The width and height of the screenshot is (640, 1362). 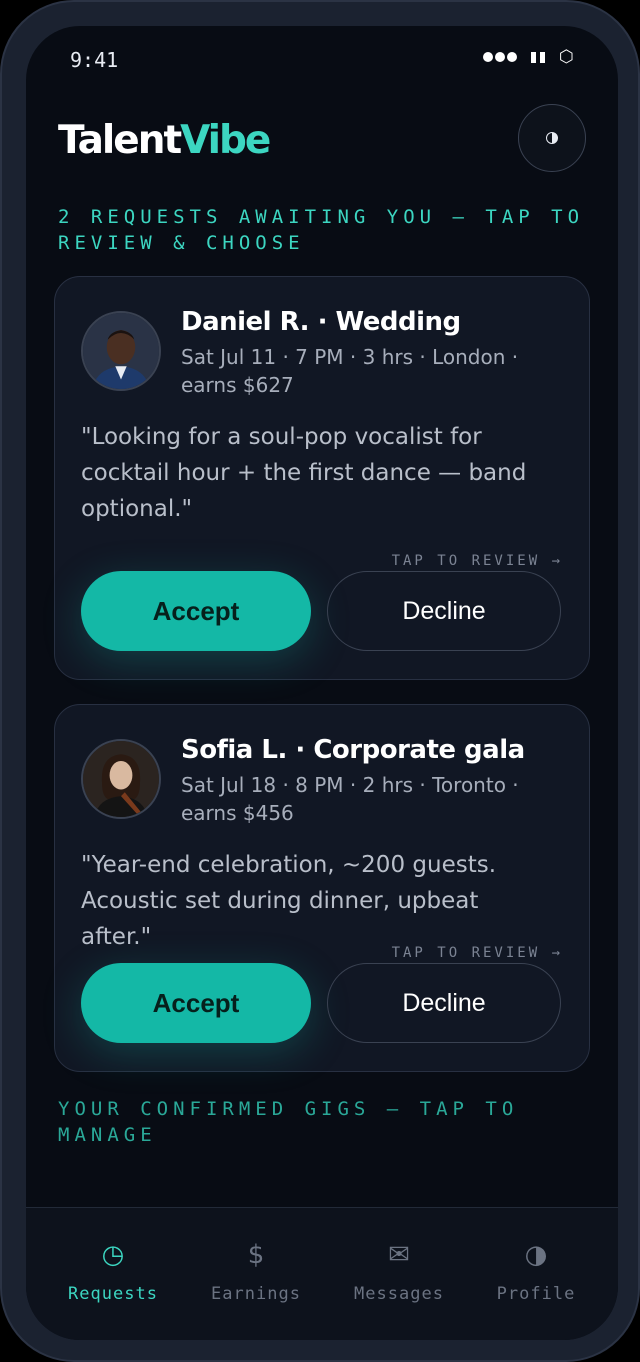 What do you see at coordinates (528, 57) in the screenshot?
I see `status-icons: ⬡` at bounding box center [528, 57].